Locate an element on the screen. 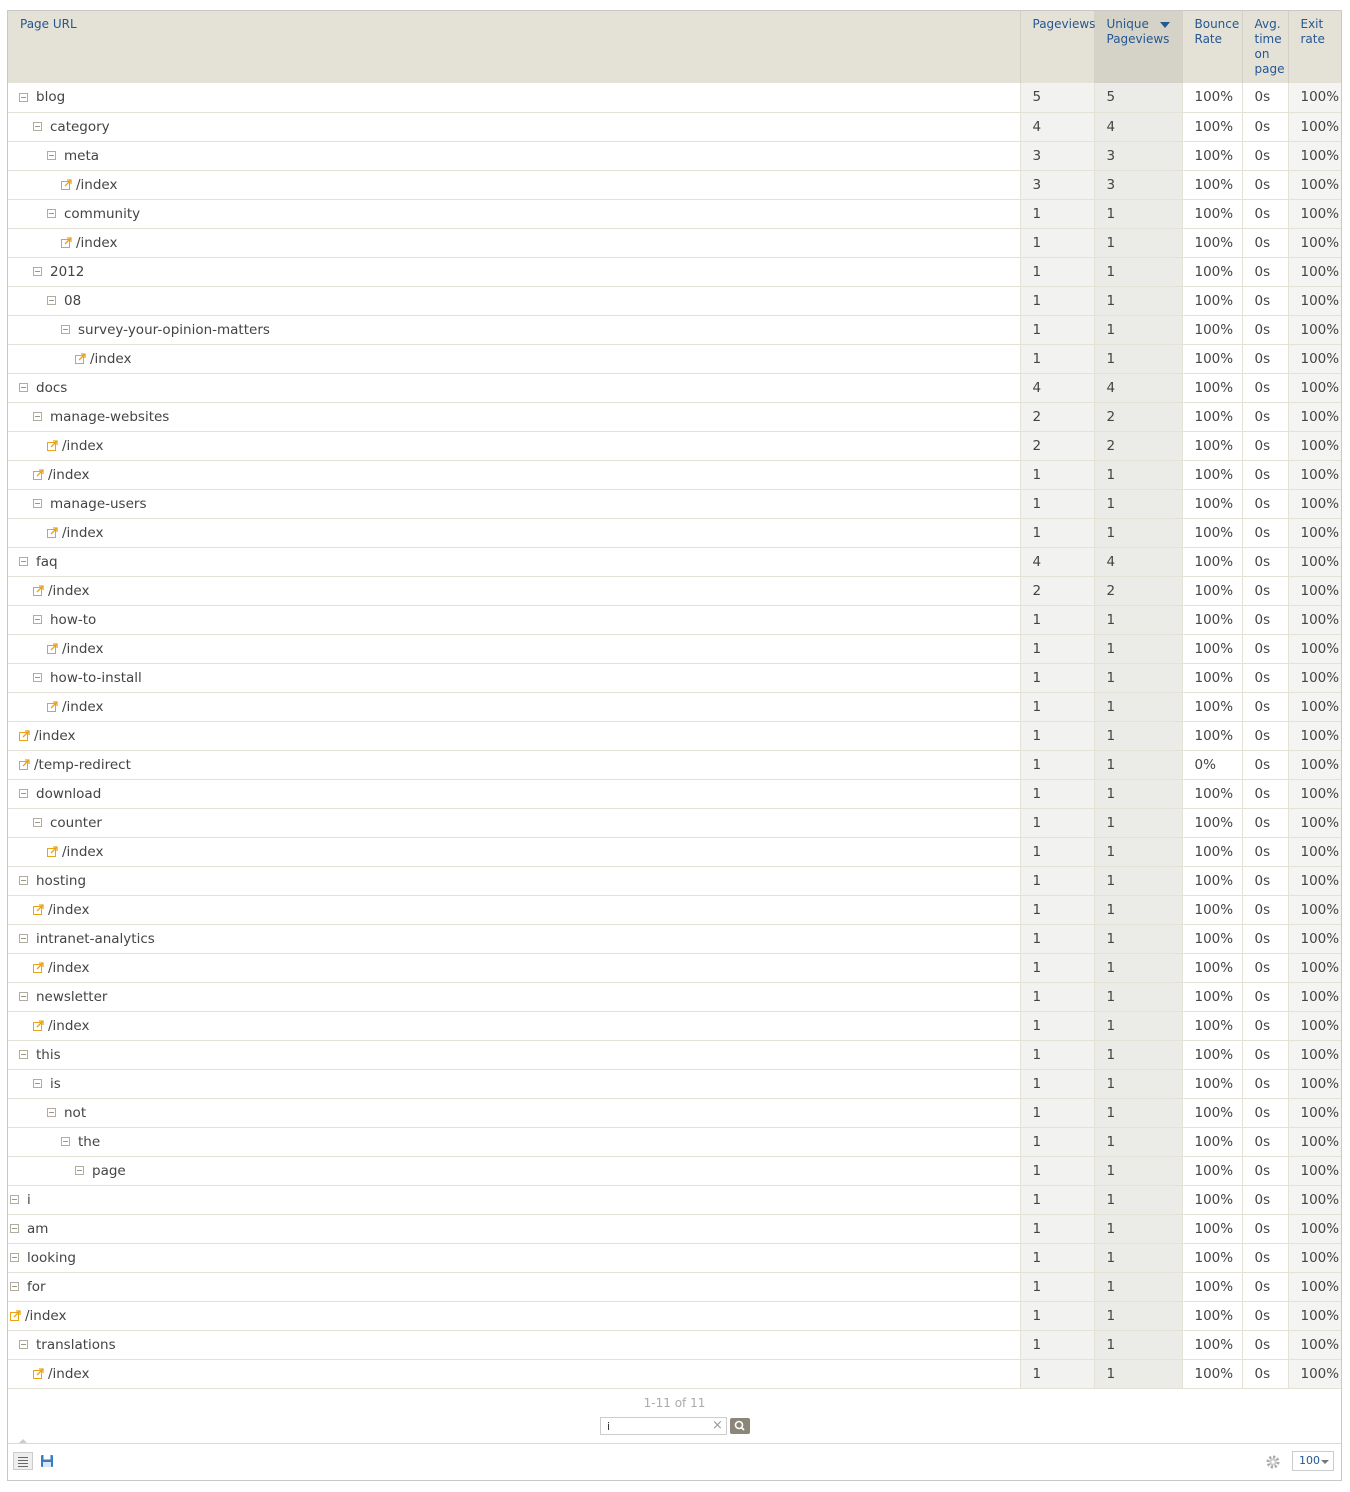 The image size is (1350, 1492). table-row: manage-users 1 1 100% 0s 100% is located at coordinates (674, 504).